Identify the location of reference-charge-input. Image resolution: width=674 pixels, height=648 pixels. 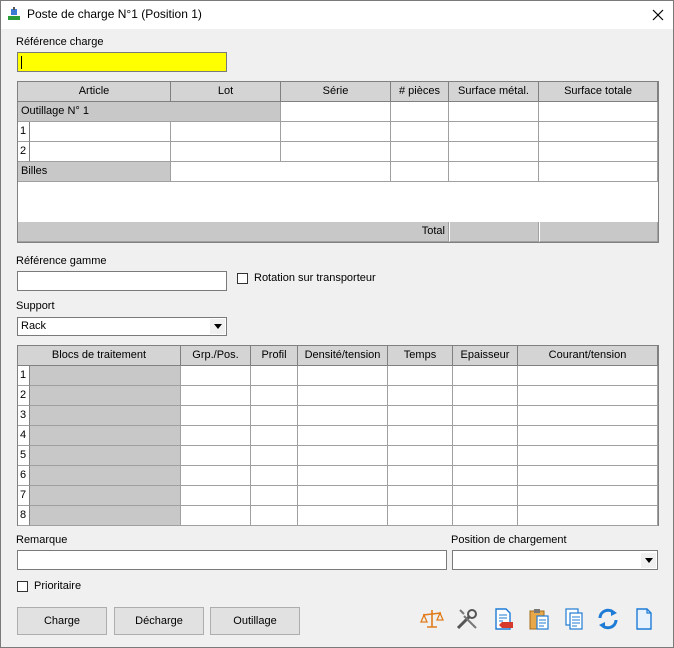
(122, 62).